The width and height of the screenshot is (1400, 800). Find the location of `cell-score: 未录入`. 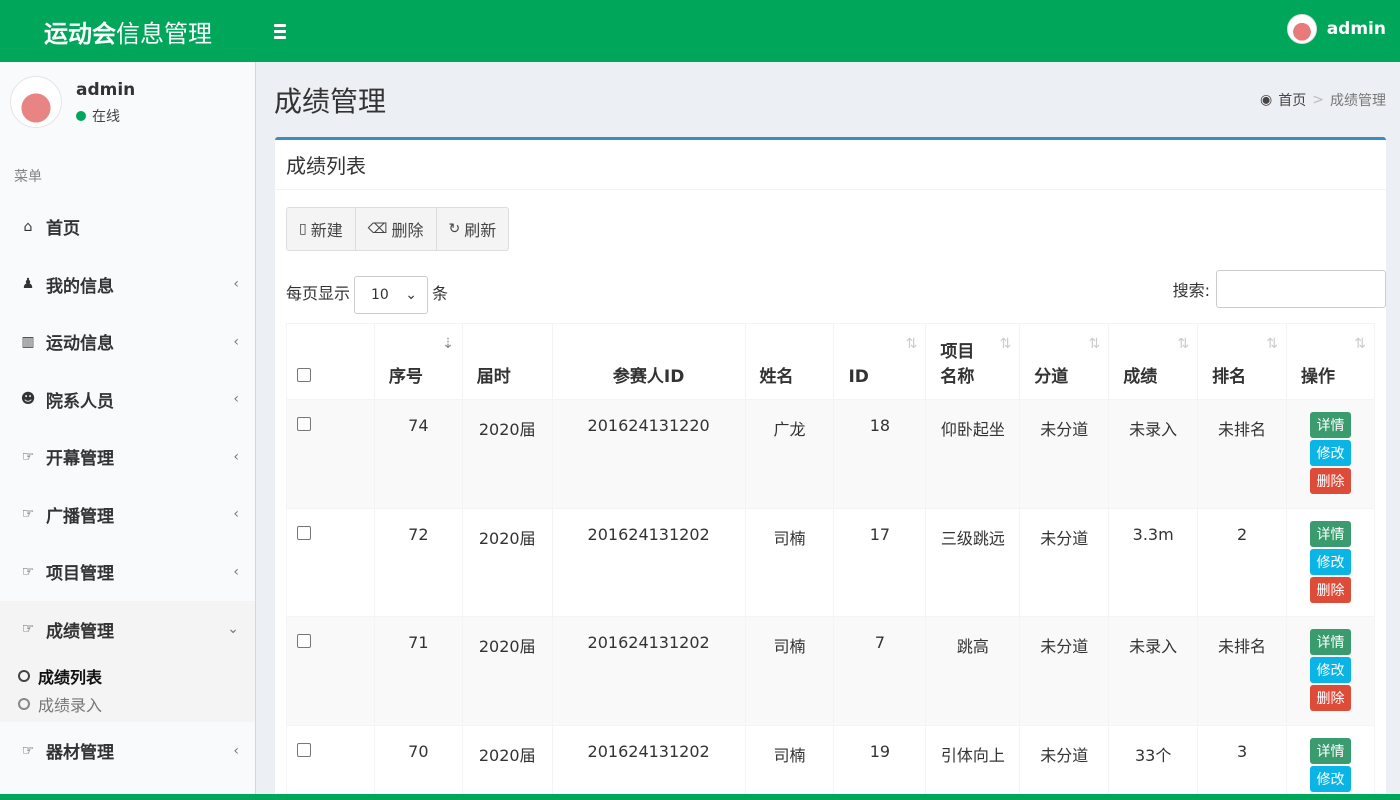

cell-score: 未录入 is located at coordinates (1153, 671).